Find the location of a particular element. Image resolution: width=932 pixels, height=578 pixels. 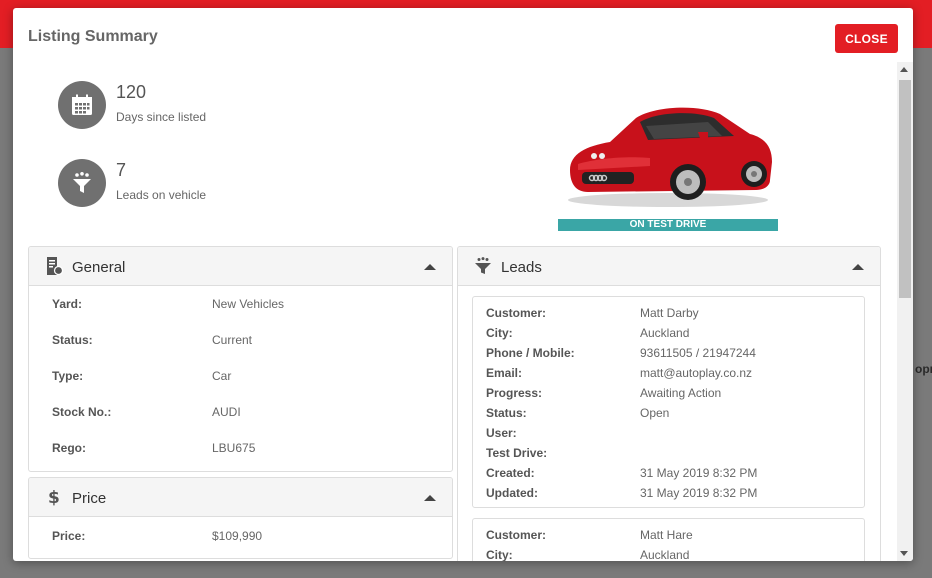

days-since-listed-label: Days since listed is located at coordinates (161, 117).